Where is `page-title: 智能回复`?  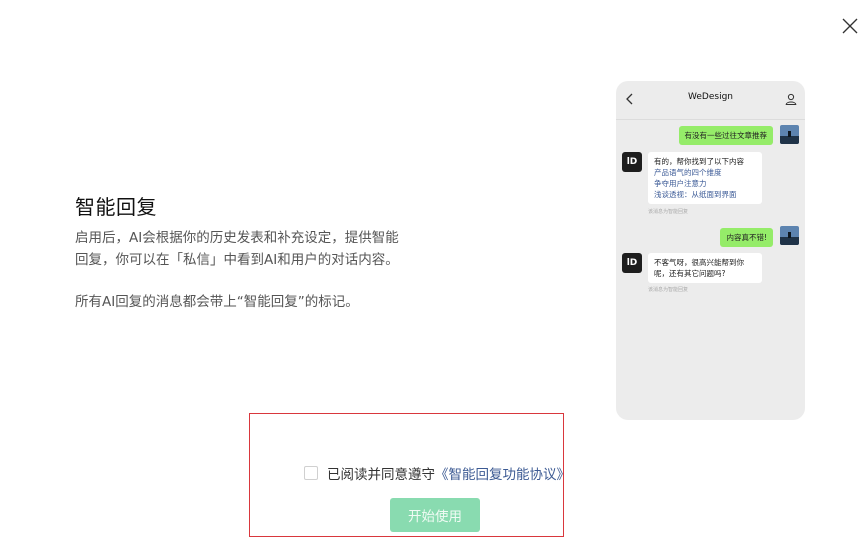 page-title: 智能回复 is located at coordinates (116, 207).